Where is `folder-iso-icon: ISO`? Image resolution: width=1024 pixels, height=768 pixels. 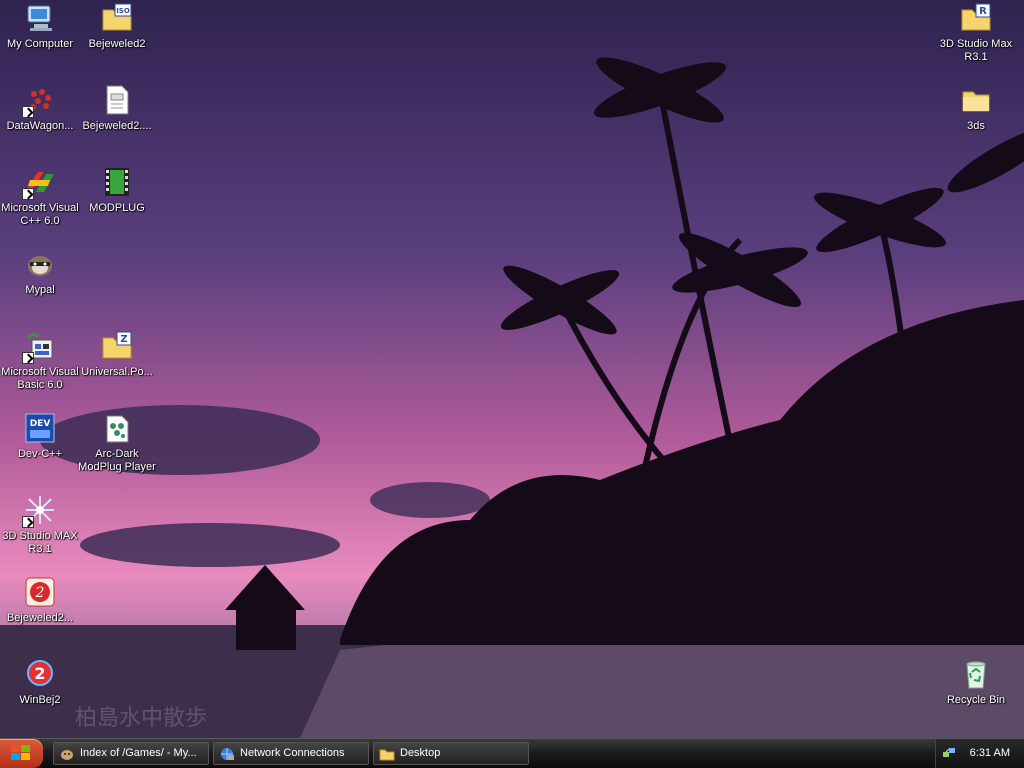 folder-iso-icon: ISO is located at coordinates (117, 18).